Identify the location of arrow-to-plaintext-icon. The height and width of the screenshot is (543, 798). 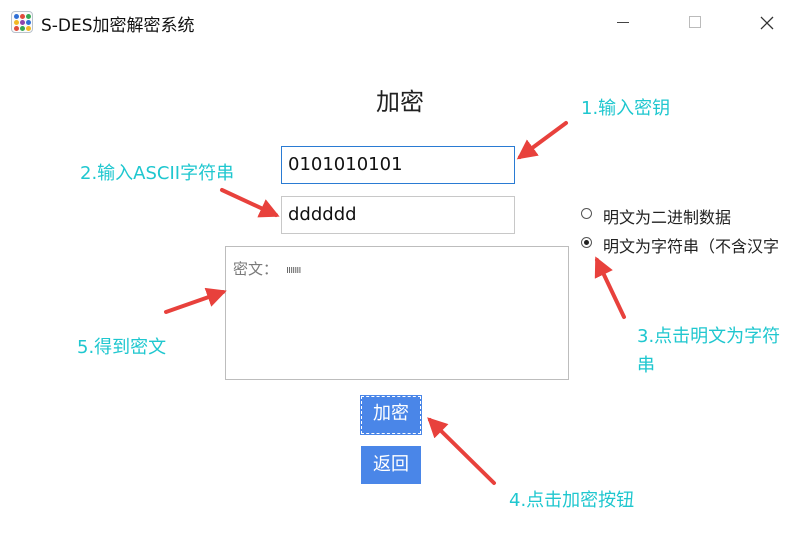
(250, 203).